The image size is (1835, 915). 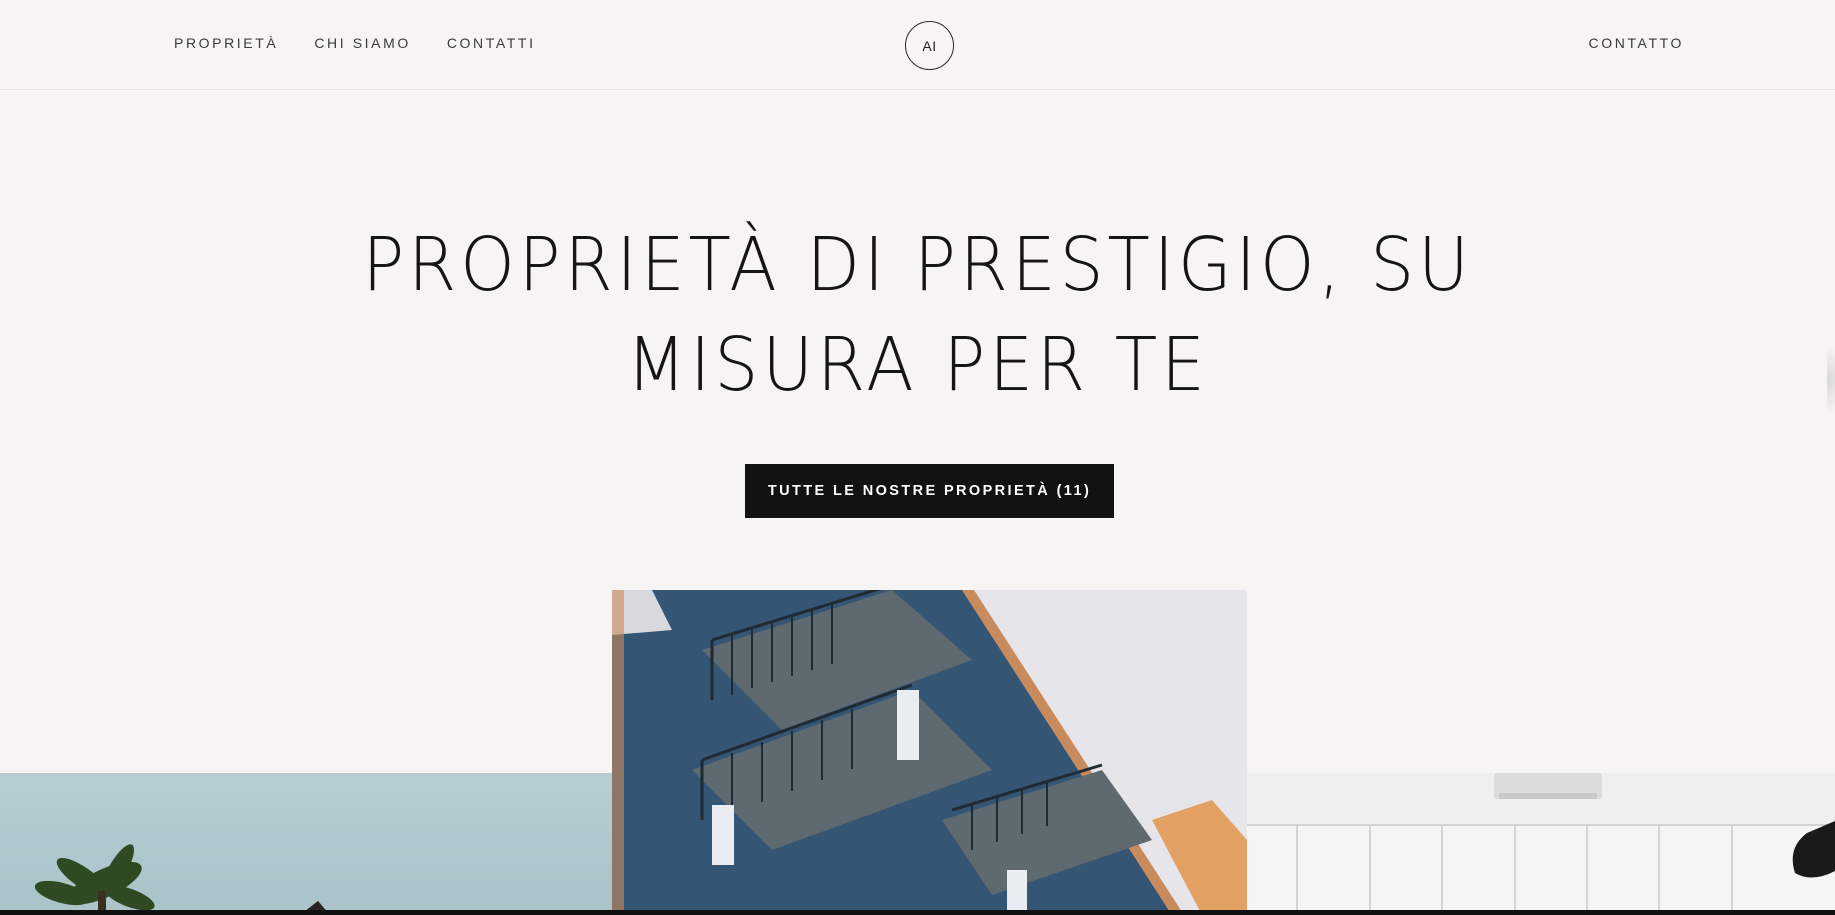 I want to click on logo: AI, so click(x=929, y=45).